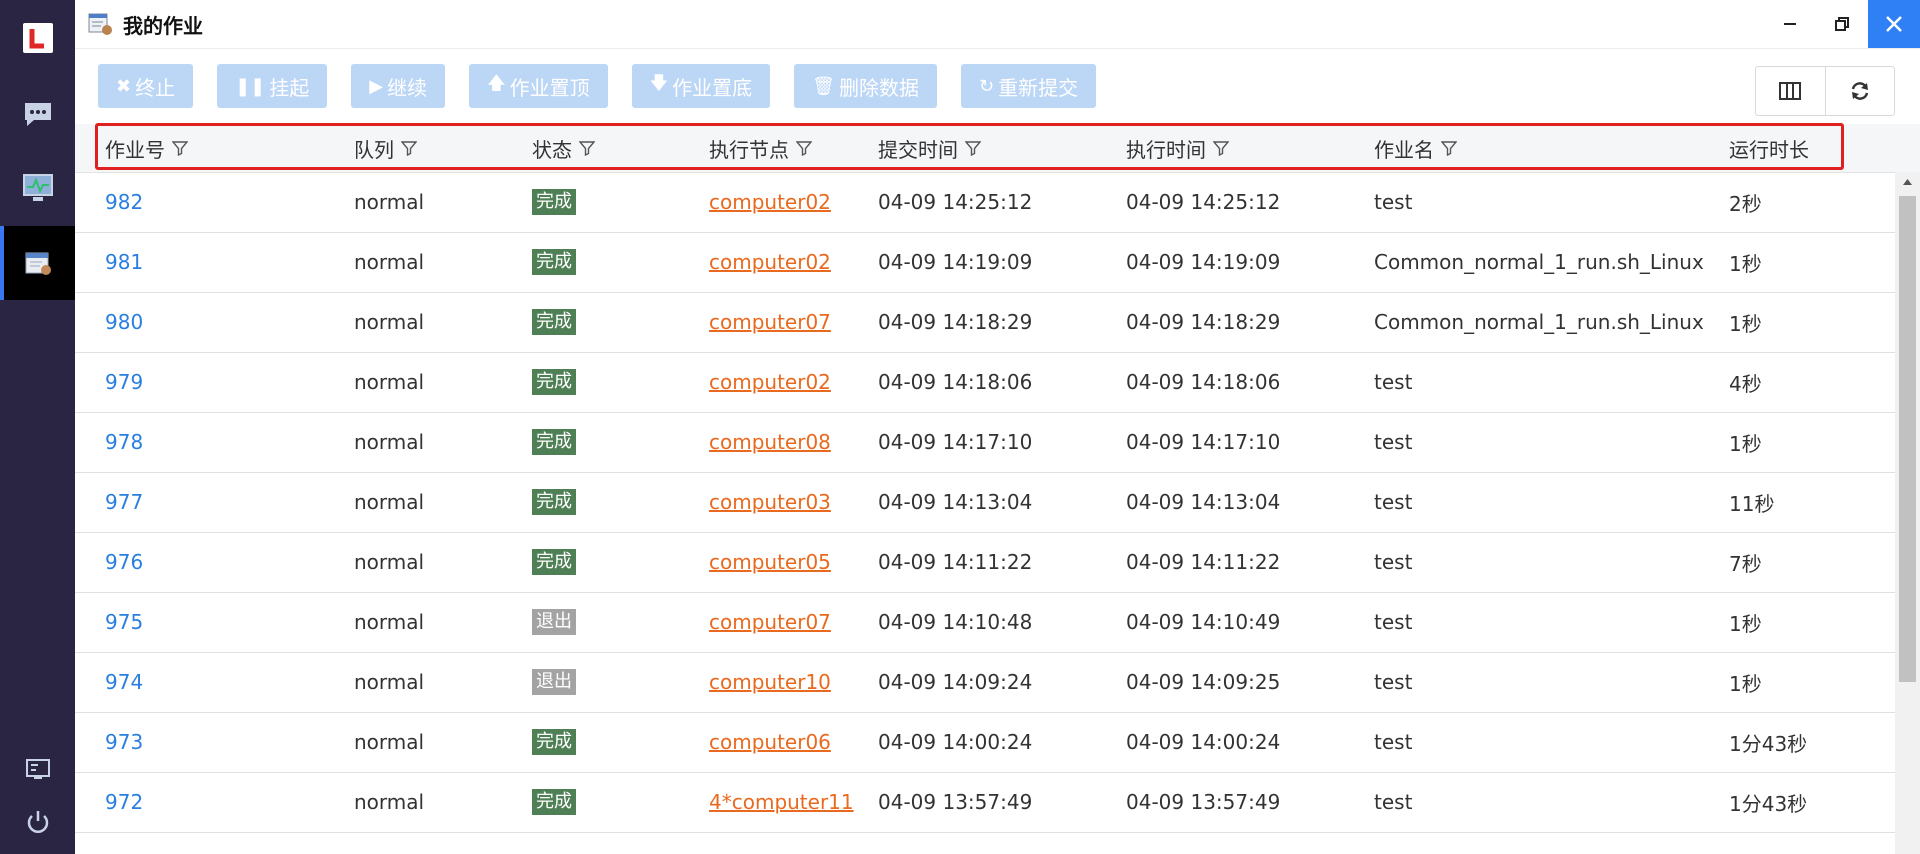 Image resolution: width=1920 pixels, height=854 pixels. I want to click on job-id-link: 979, so click(124, 382).